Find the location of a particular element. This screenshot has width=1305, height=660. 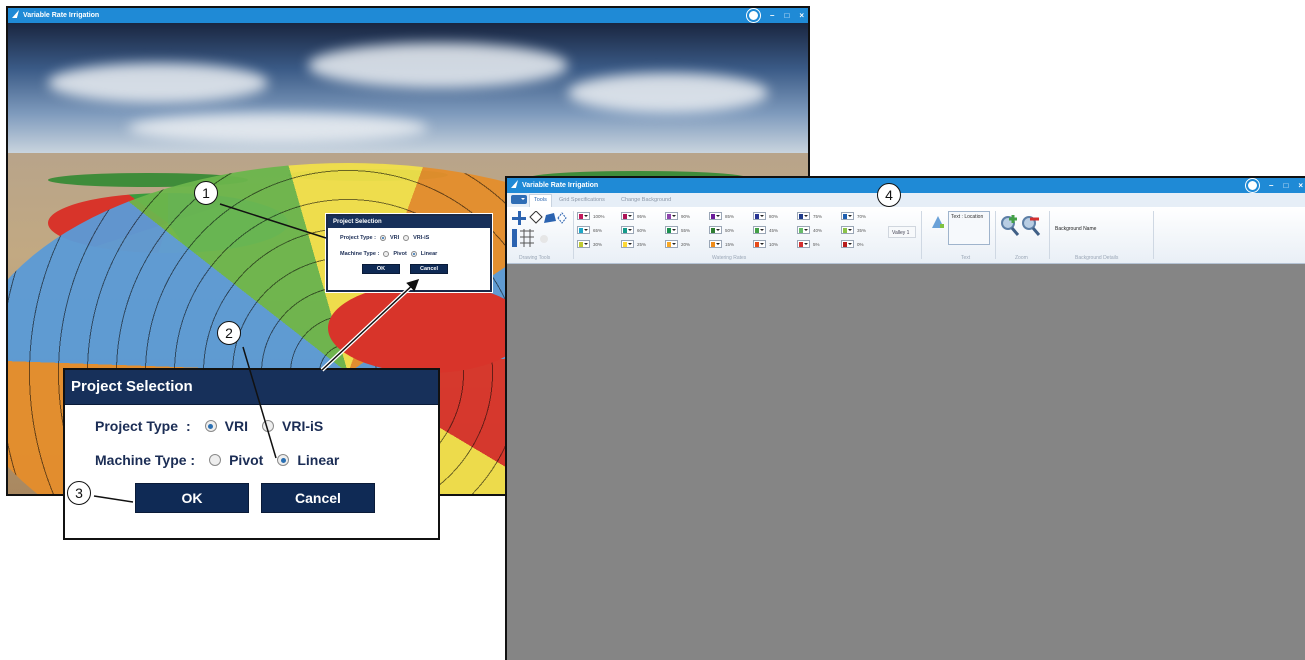

watering-rate-swatch: 25% is located at coordinates (633, 244).